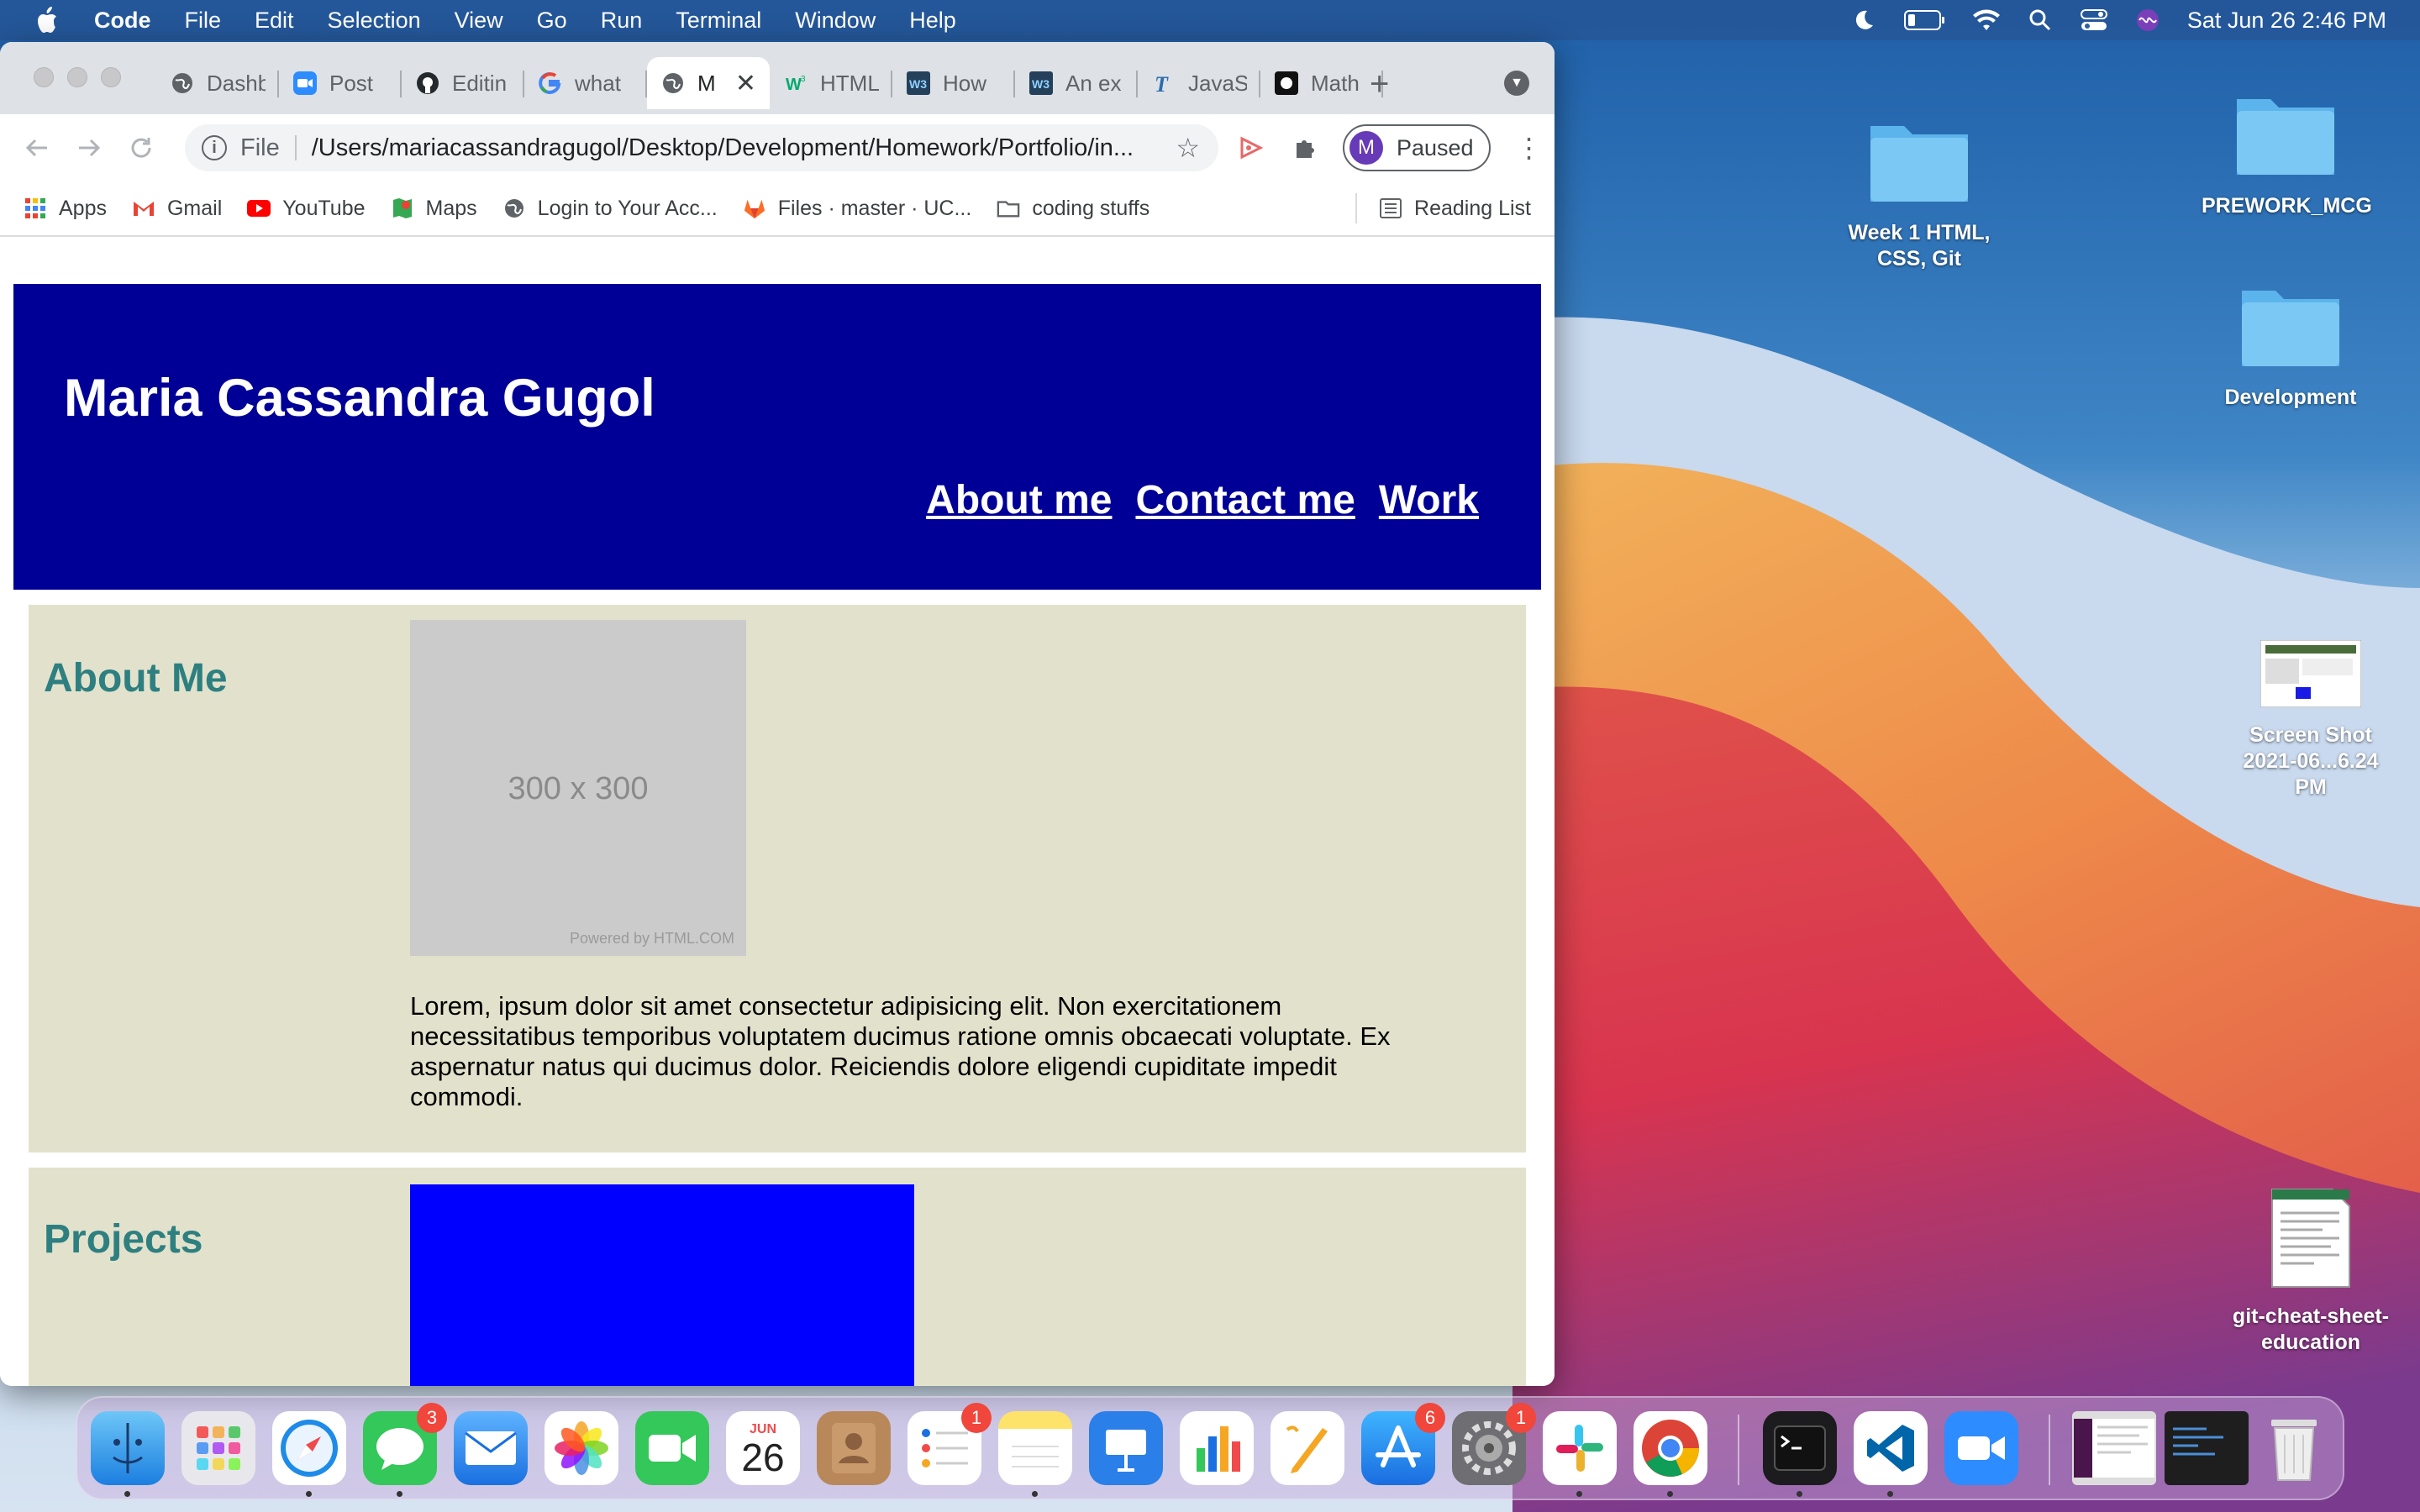 This screenshot has height=1512, width=2420. What do you see at coordinates (2147, 20) in the screenshot?
I see `siri-icon` at bounding box center [2147, 20].